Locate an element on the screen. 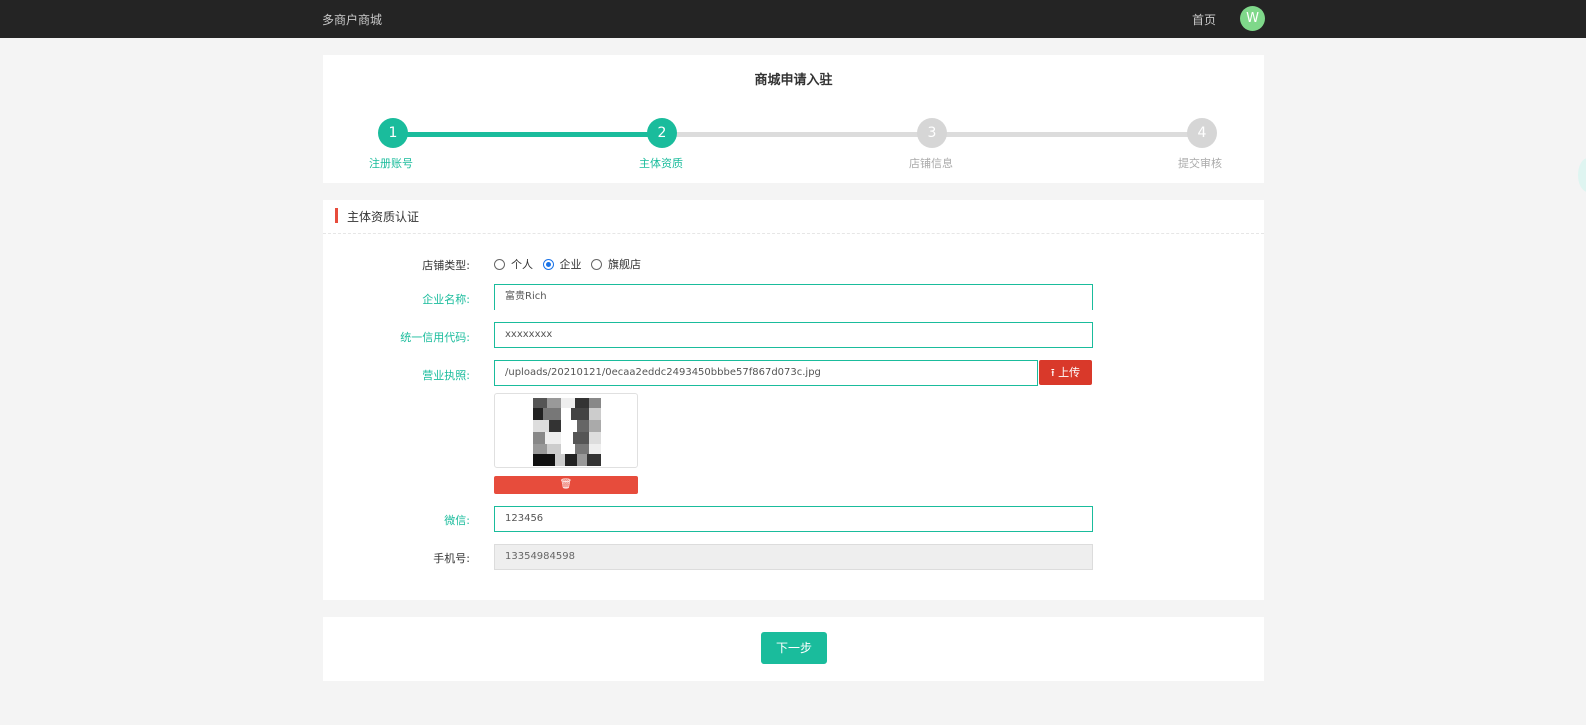 Image resolution: width=1586 pixels, height=725 pixels. step-3-circle: 3 is located at coordinates (932, 133).